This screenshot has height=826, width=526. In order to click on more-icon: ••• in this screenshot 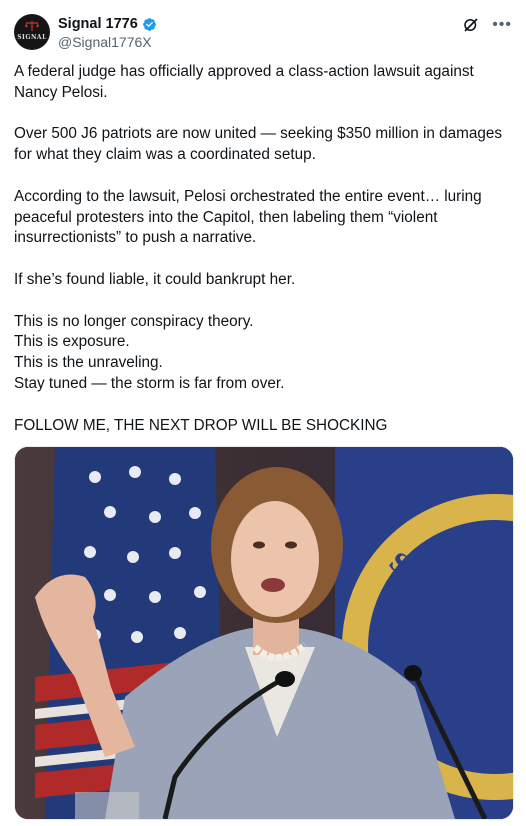, I will do `click(502, 25)`.